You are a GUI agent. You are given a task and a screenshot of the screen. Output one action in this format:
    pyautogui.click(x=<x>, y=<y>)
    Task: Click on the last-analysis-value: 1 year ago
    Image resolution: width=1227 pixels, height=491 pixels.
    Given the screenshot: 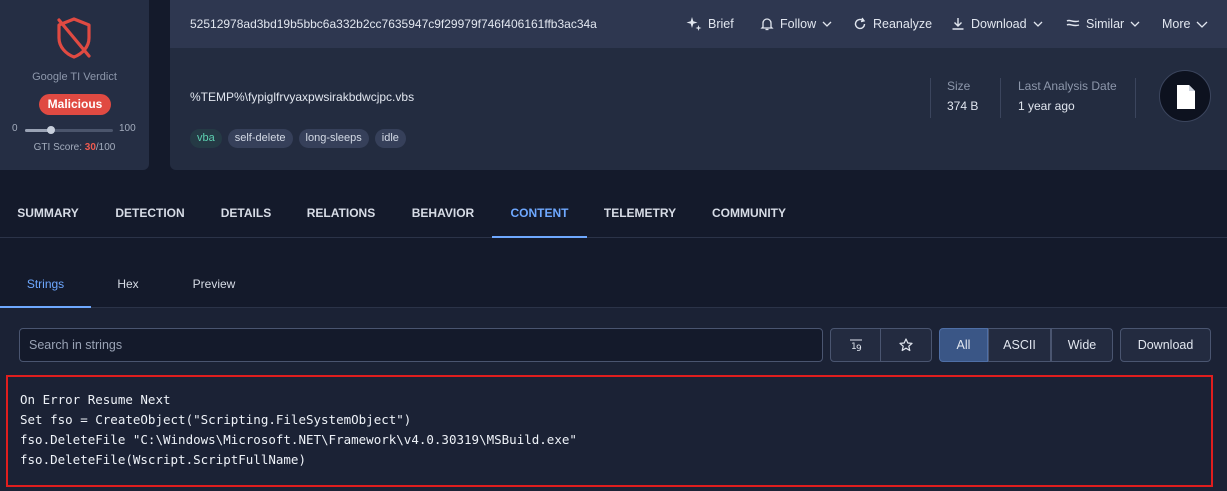 What is the action you would take?
    pyautogui.click(x=1046, y=106)
    